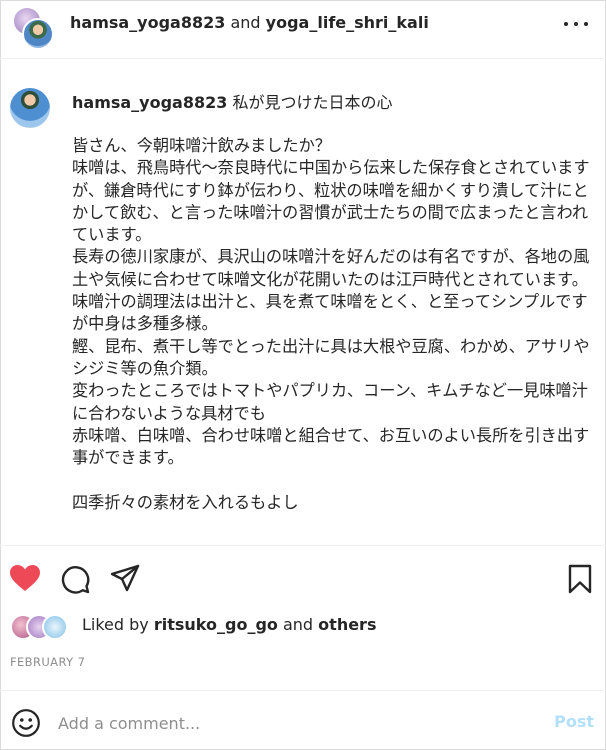 The image size is (606, 750). What do you see at coordinates (310, 102) in the screenshot?
I see `caption-headline: 私が見つけた日本の心` at bounding box center [310, 102].